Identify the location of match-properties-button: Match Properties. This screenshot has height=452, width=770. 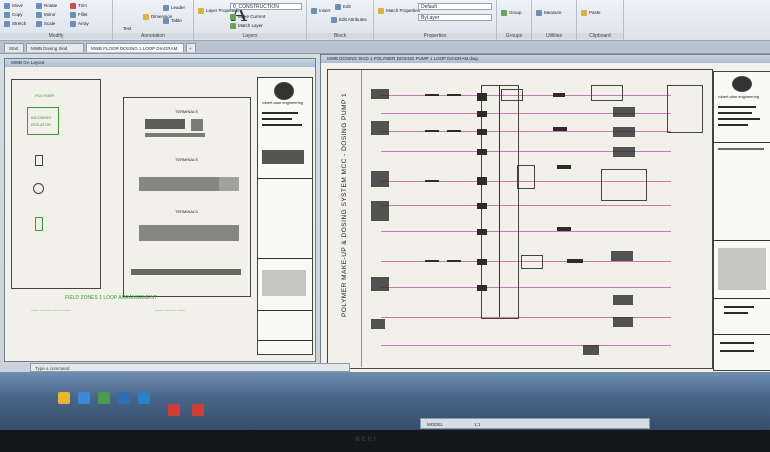
(399, 11).